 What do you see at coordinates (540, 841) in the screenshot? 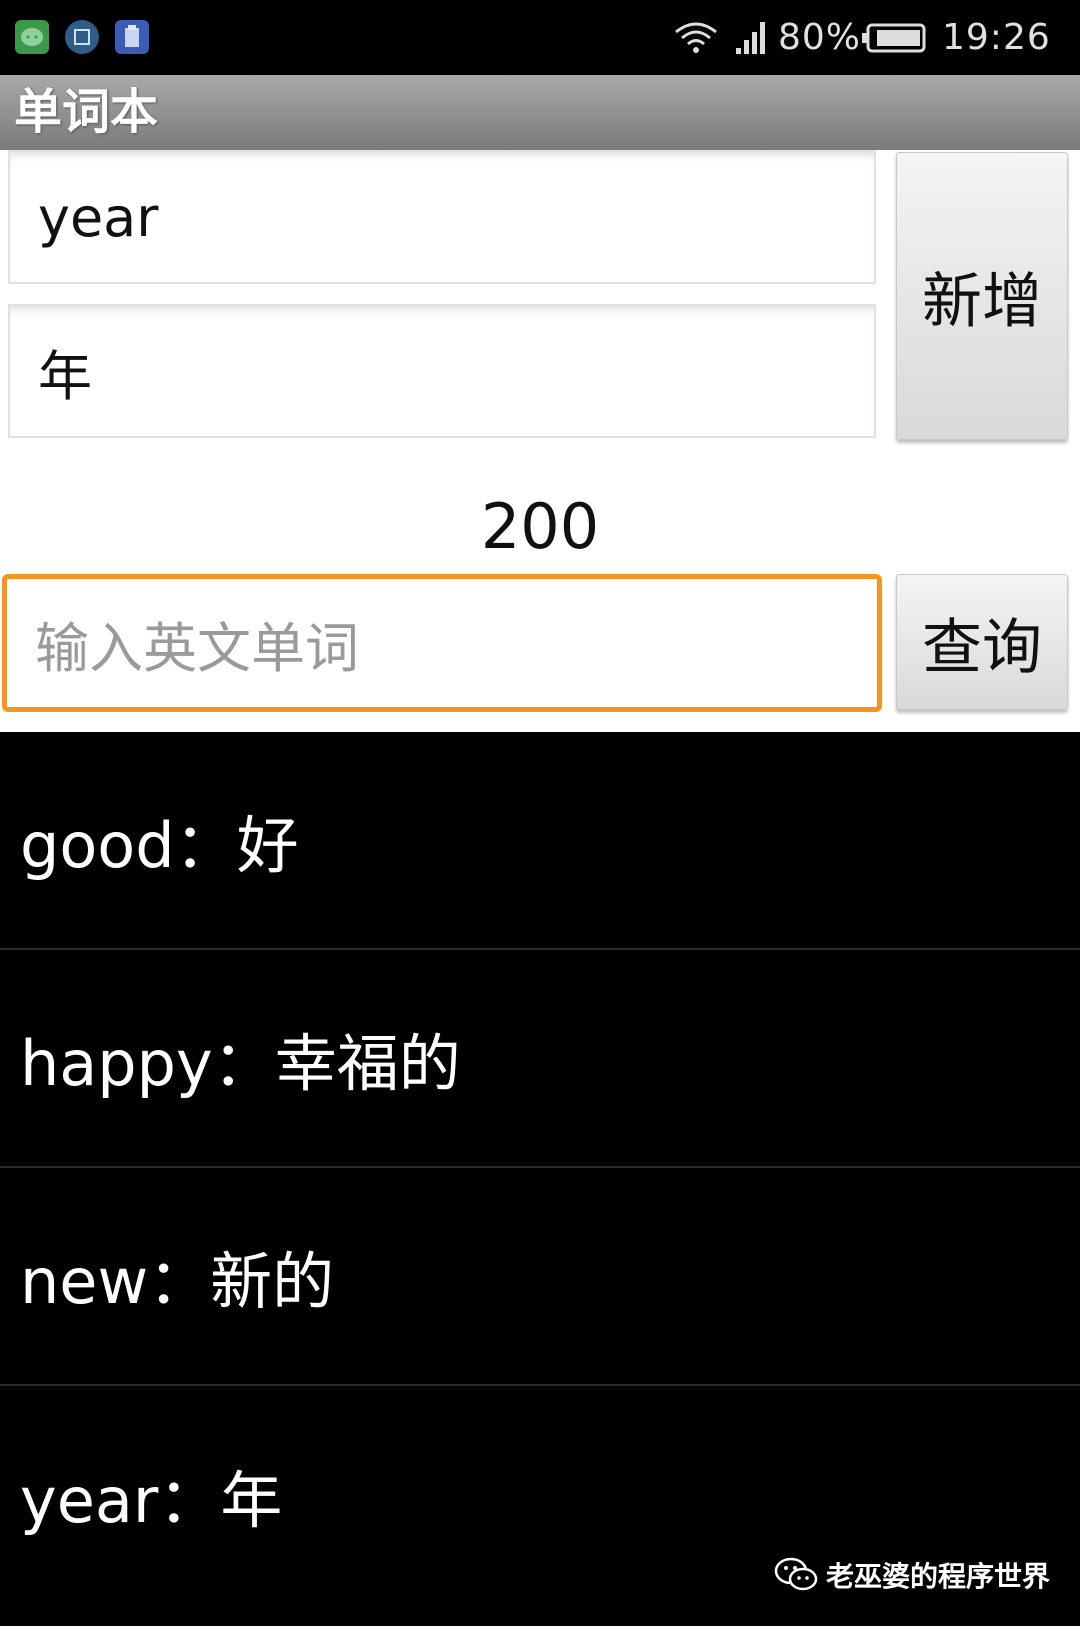
I see `list-item: good：好` at bounding box center [540, 841].